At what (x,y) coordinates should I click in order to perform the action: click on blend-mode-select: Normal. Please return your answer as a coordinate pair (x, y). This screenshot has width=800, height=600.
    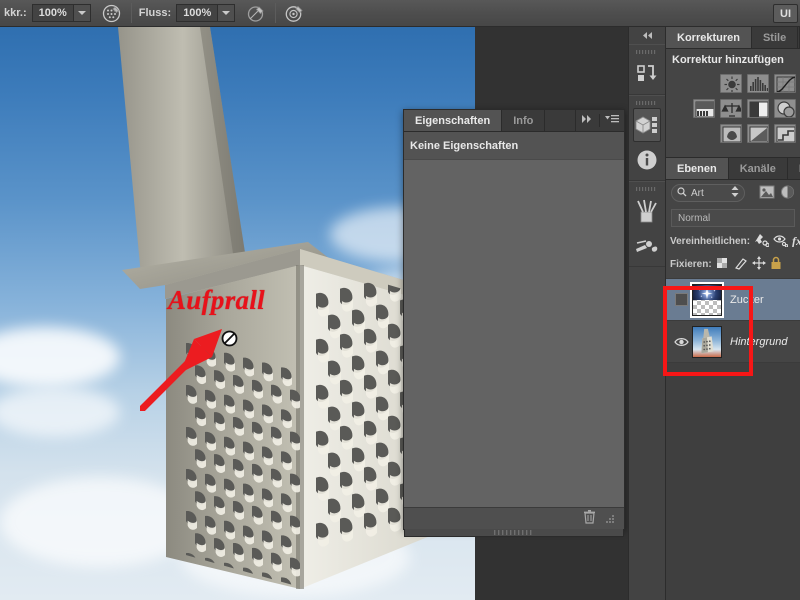
    Looking at the image, I should click on (733, 218).